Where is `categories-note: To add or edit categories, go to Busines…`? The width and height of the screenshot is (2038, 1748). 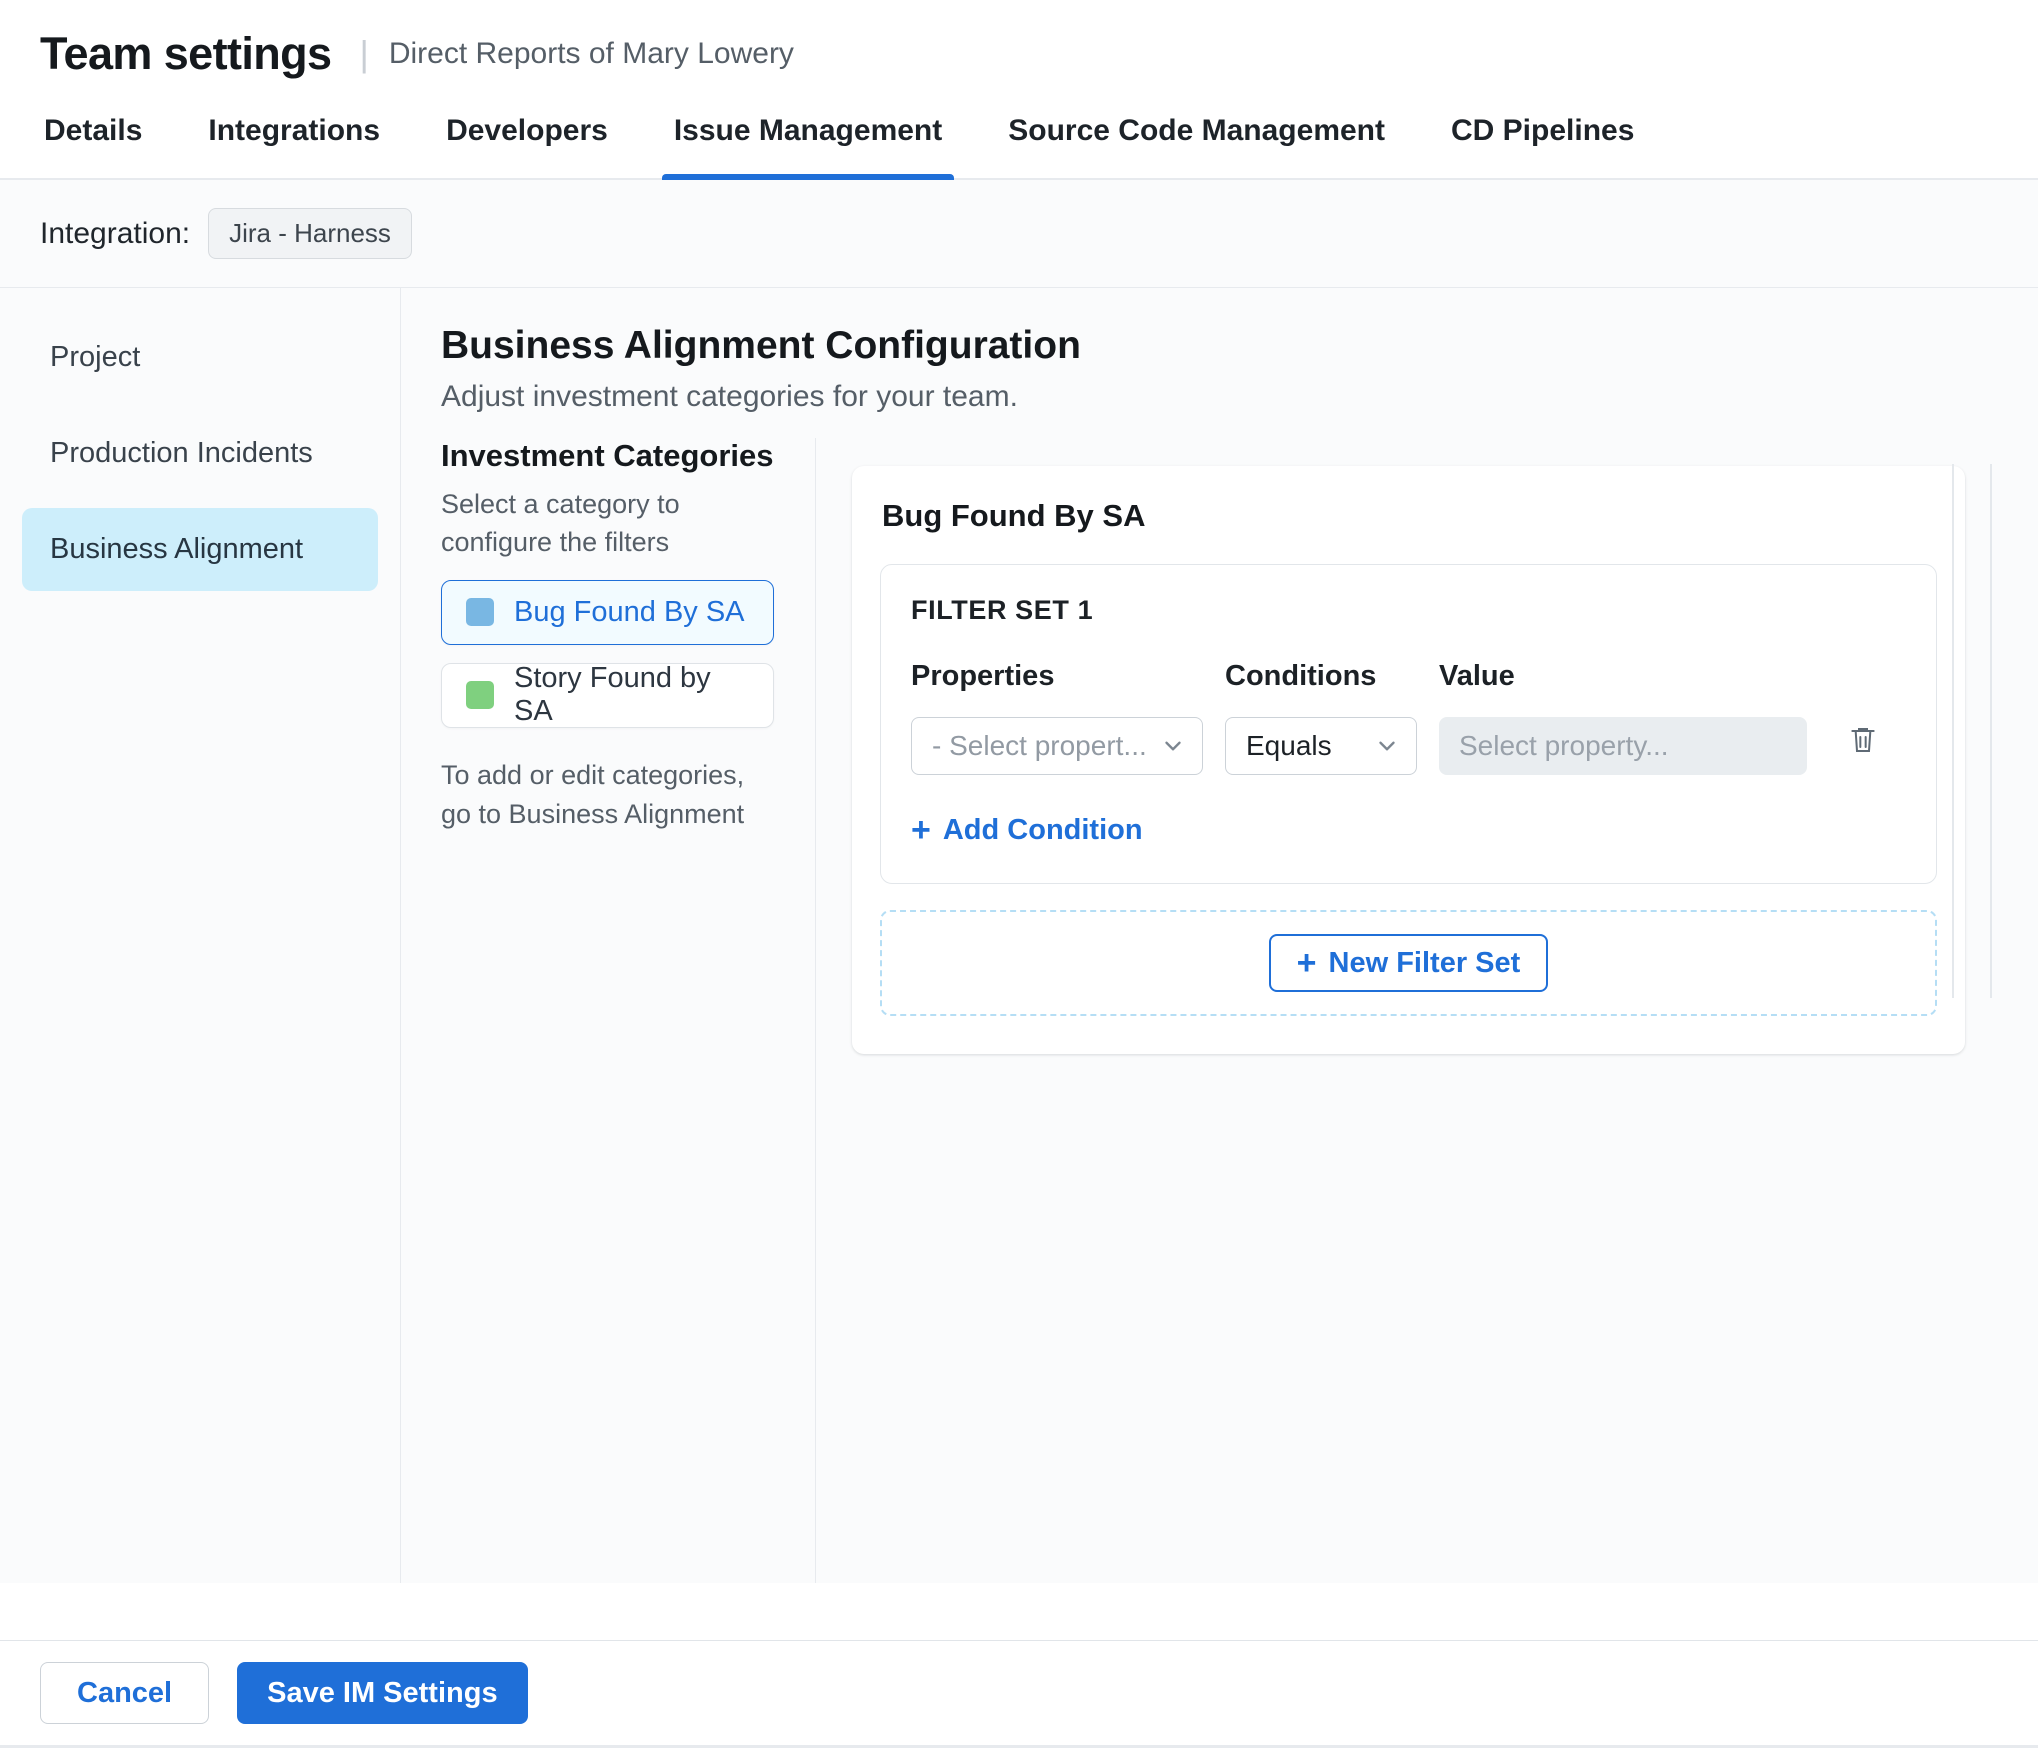
categories-note: To add or edit categories, go to Busines… is located at coordinates (593, 794).